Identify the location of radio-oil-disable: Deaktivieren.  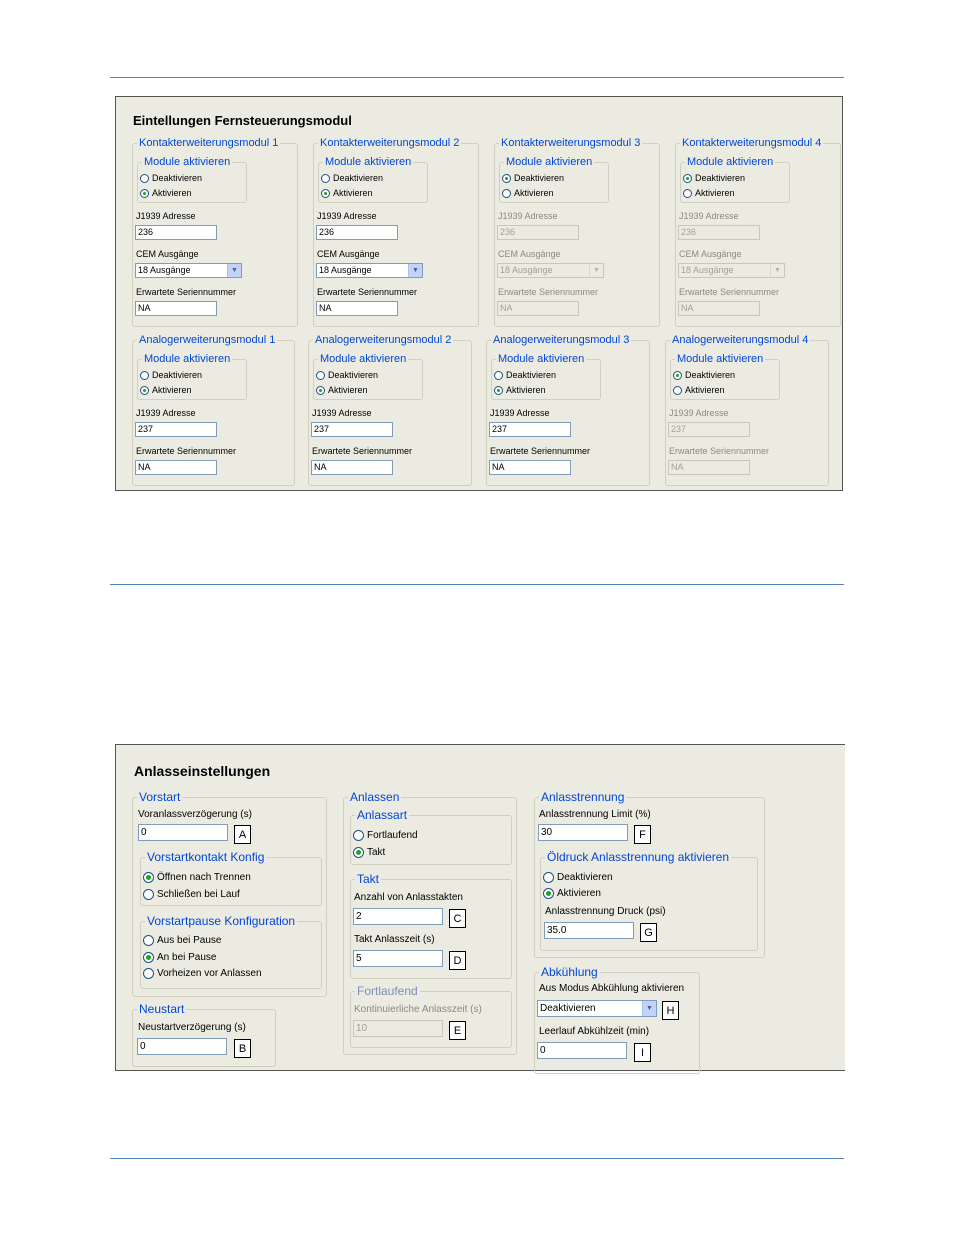
(578, 877).